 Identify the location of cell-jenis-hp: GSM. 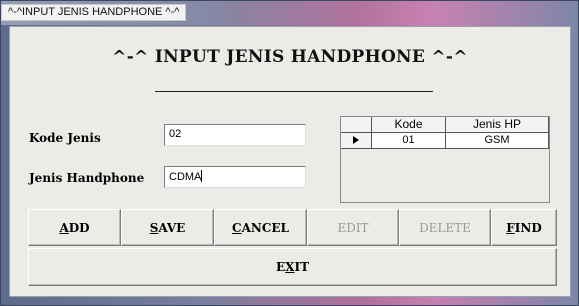
(497, 141).